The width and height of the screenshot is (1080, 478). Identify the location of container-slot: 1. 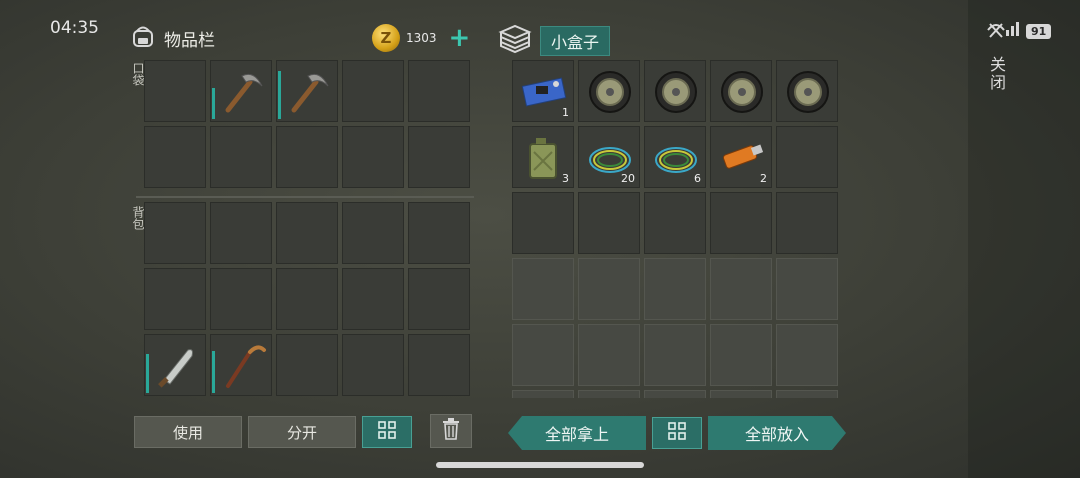
(543, 91).